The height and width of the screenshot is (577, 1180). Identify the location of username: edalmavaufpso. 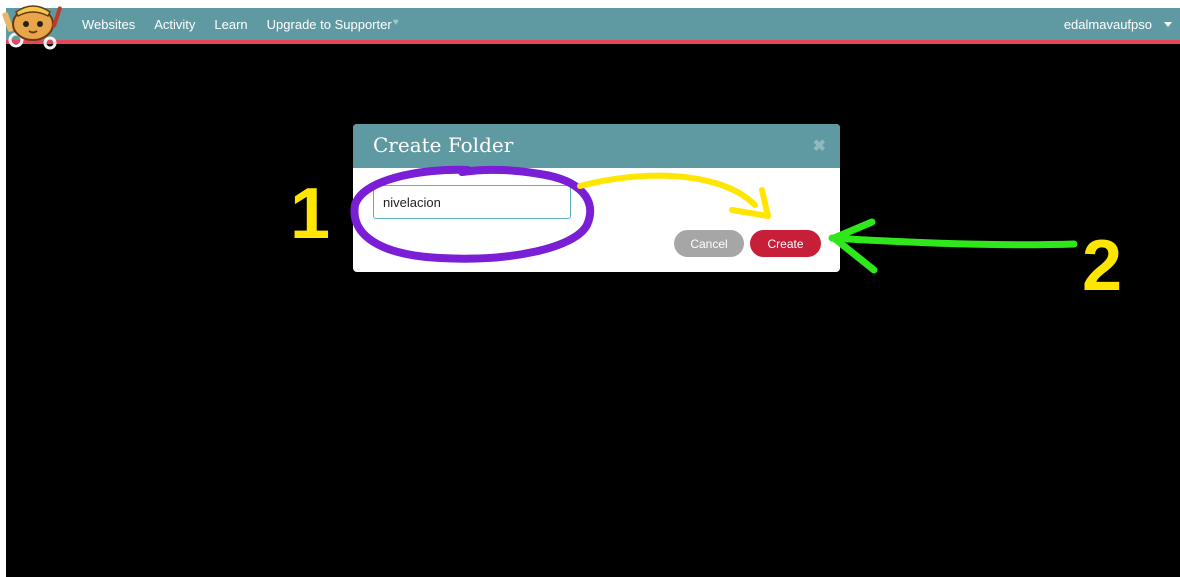
(1107, 24).